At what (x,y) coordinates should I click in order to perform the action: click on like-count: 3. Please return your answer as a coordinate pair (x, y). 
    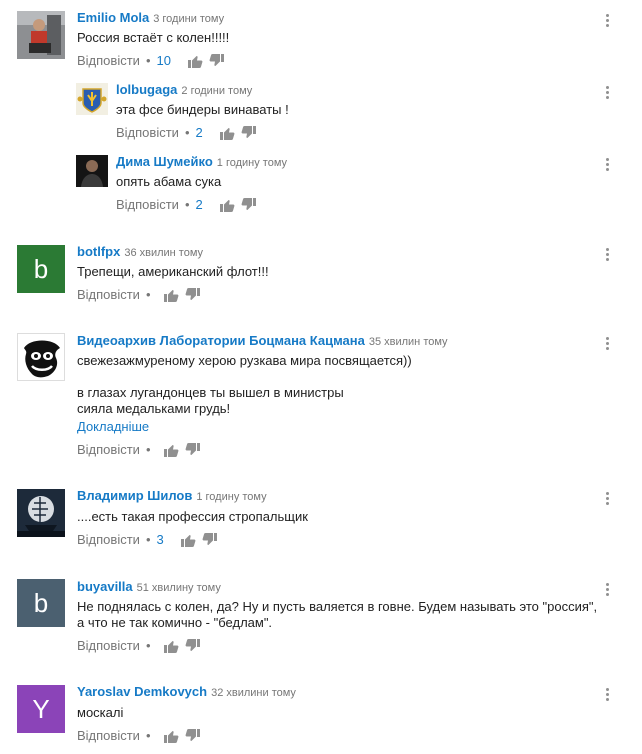
    Looking at the image, I should click on (160, 539).